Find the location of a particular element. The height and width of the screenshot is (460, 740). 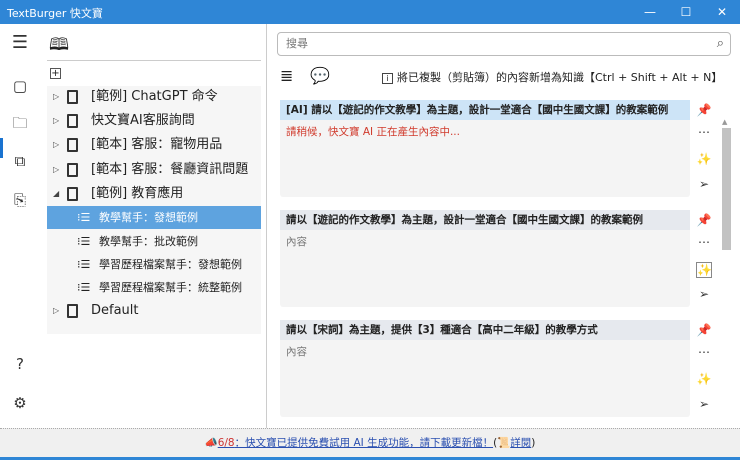

card-title: [AI] 請以【遊記的作文教學】為主題，設計一堂適合【國中生國文課】的教案範例 is located at coordinates (485, 110).